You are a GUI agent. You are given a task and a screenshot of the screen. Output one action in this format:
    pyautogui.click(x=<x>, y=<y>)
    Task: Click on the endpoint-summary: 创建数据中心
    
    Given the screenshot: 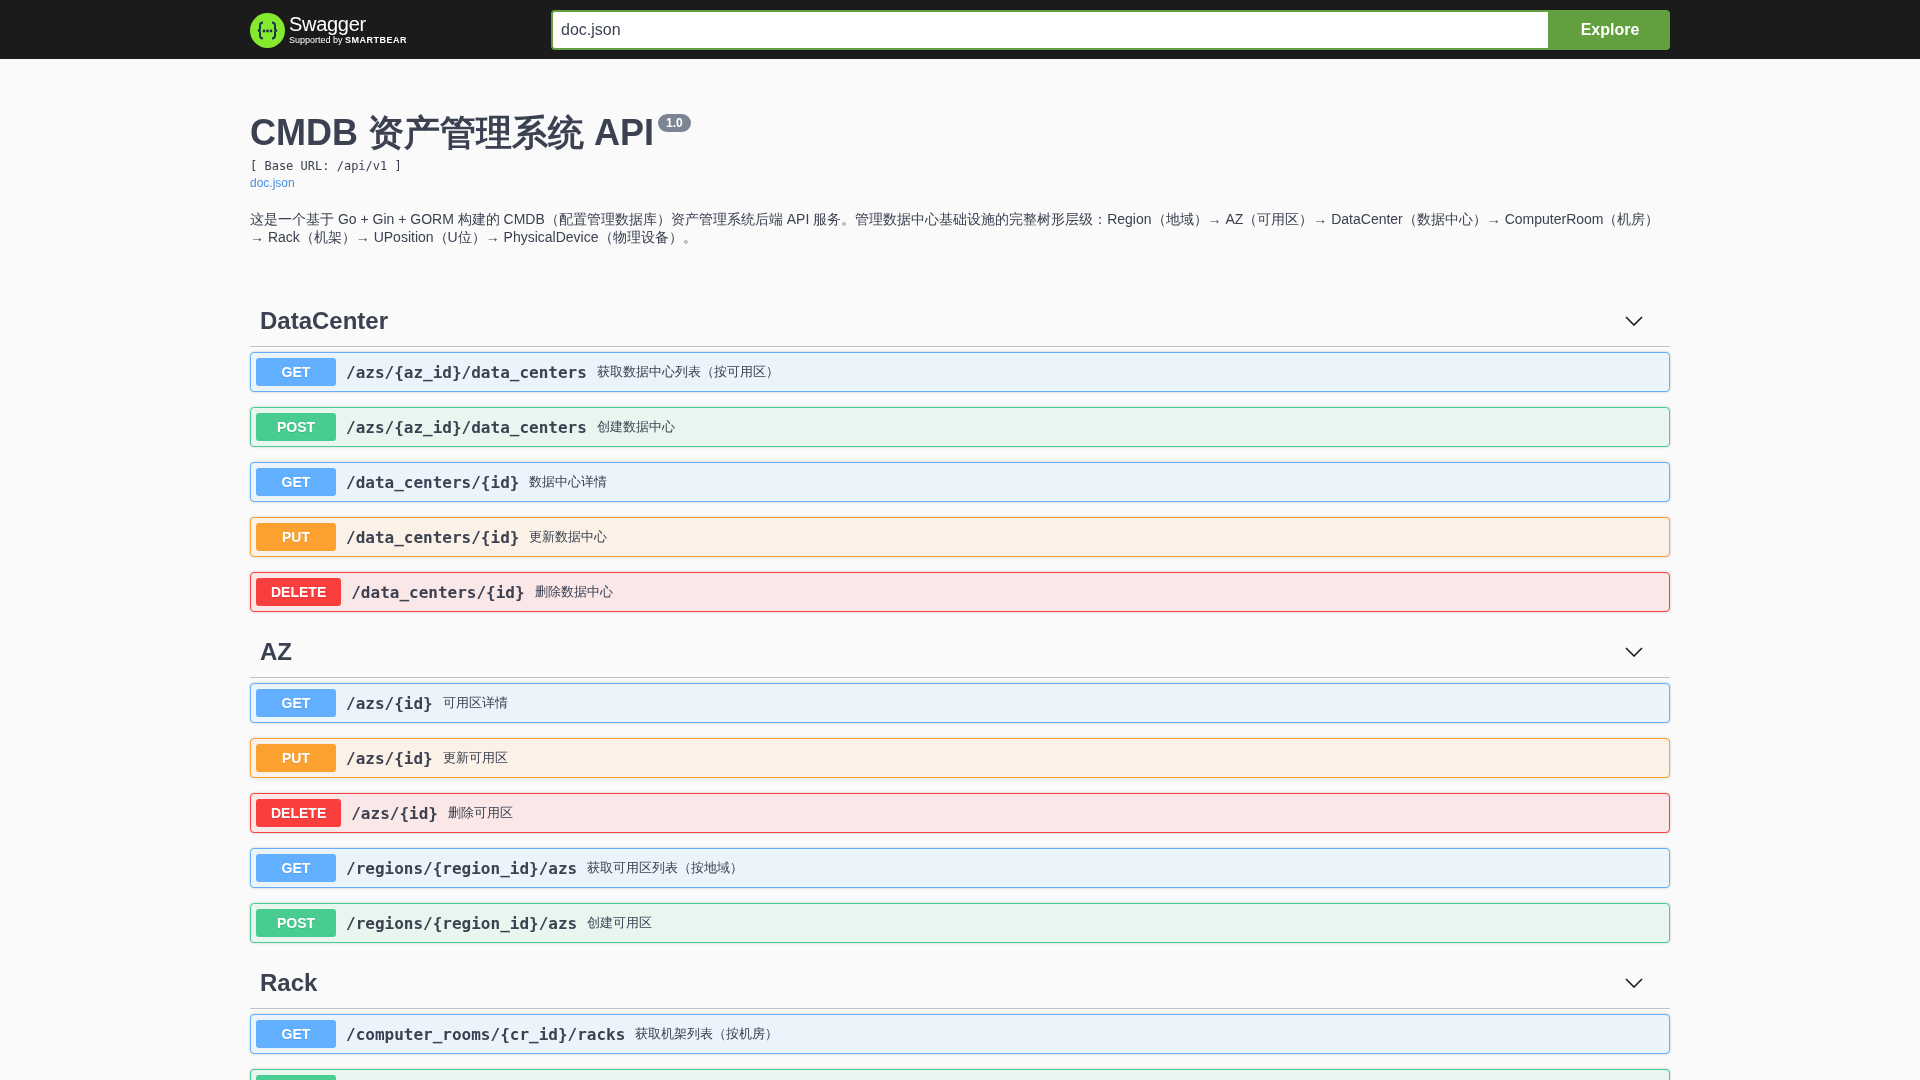 What is the action you would take?
    pyautogui.click(x=635, y=427)
    